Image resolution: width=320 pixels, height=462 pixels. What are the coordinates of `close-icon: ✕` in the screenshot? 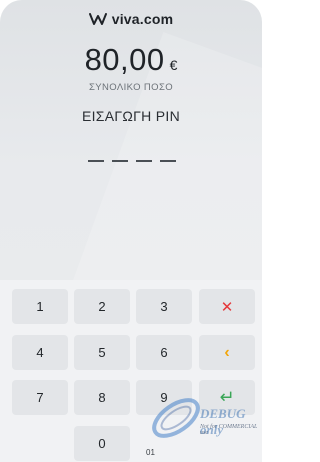 It's located at (227, 307).